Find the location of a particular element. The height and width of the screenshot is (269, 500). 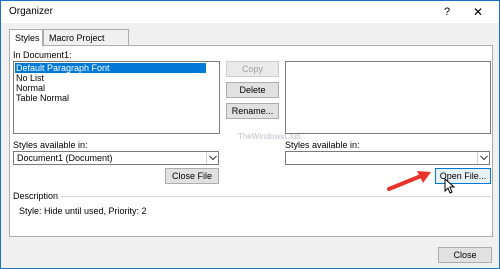

right-styles-list is located at coordinates (388, 97).